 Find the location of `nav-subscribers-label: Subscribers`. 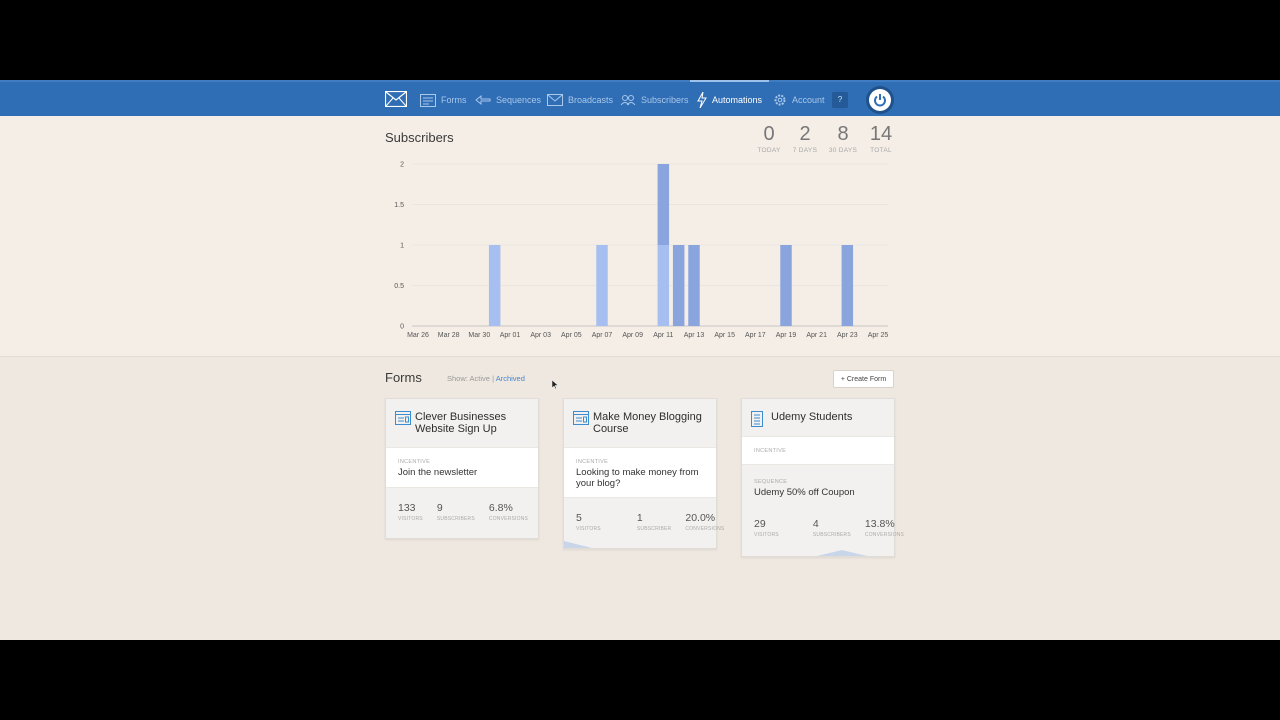

nav-subscribers-label: Subscribers is located at coordinates (665, 100).